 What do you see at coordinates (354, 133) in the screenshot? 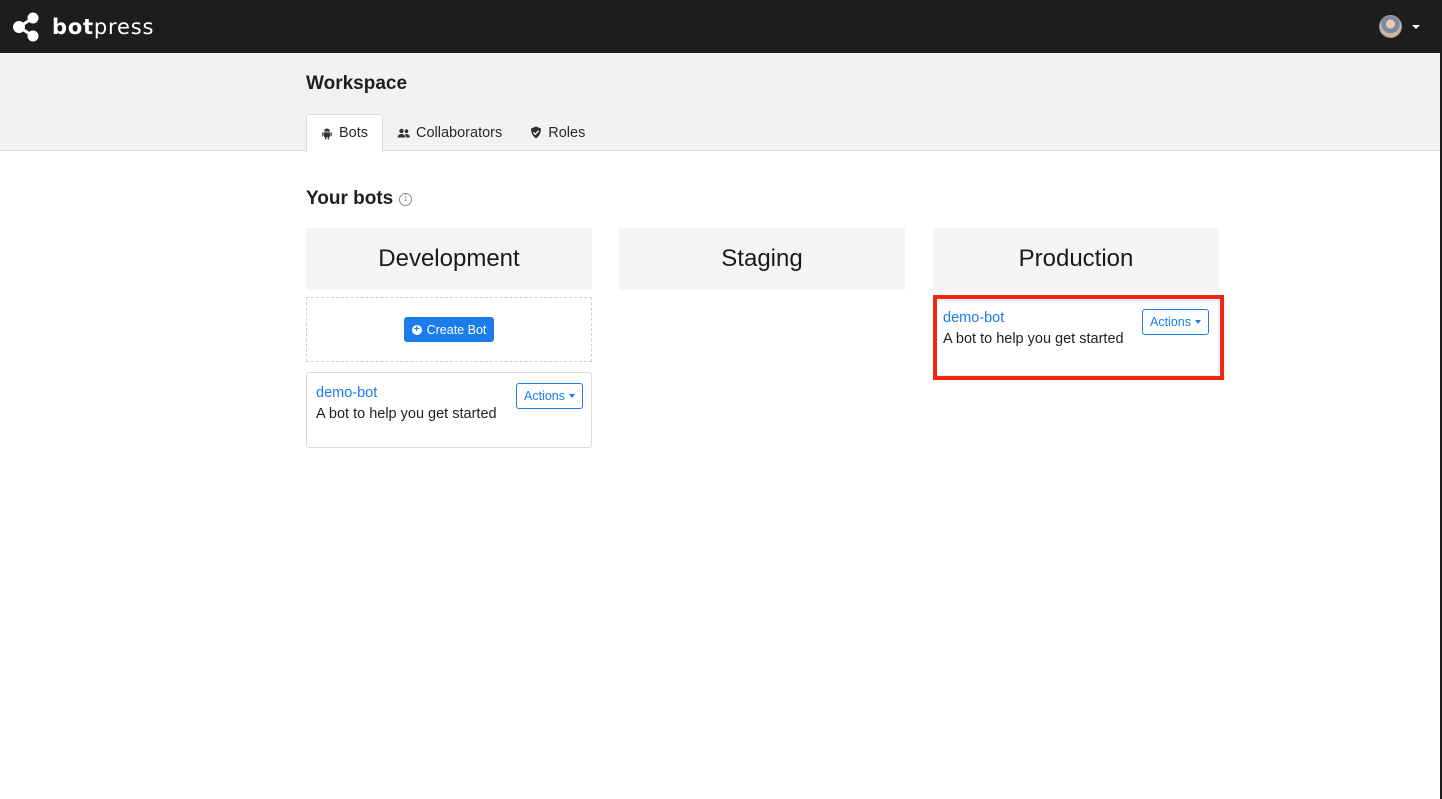
I see `tab-label: Bots` at bounding box center [354, 133].